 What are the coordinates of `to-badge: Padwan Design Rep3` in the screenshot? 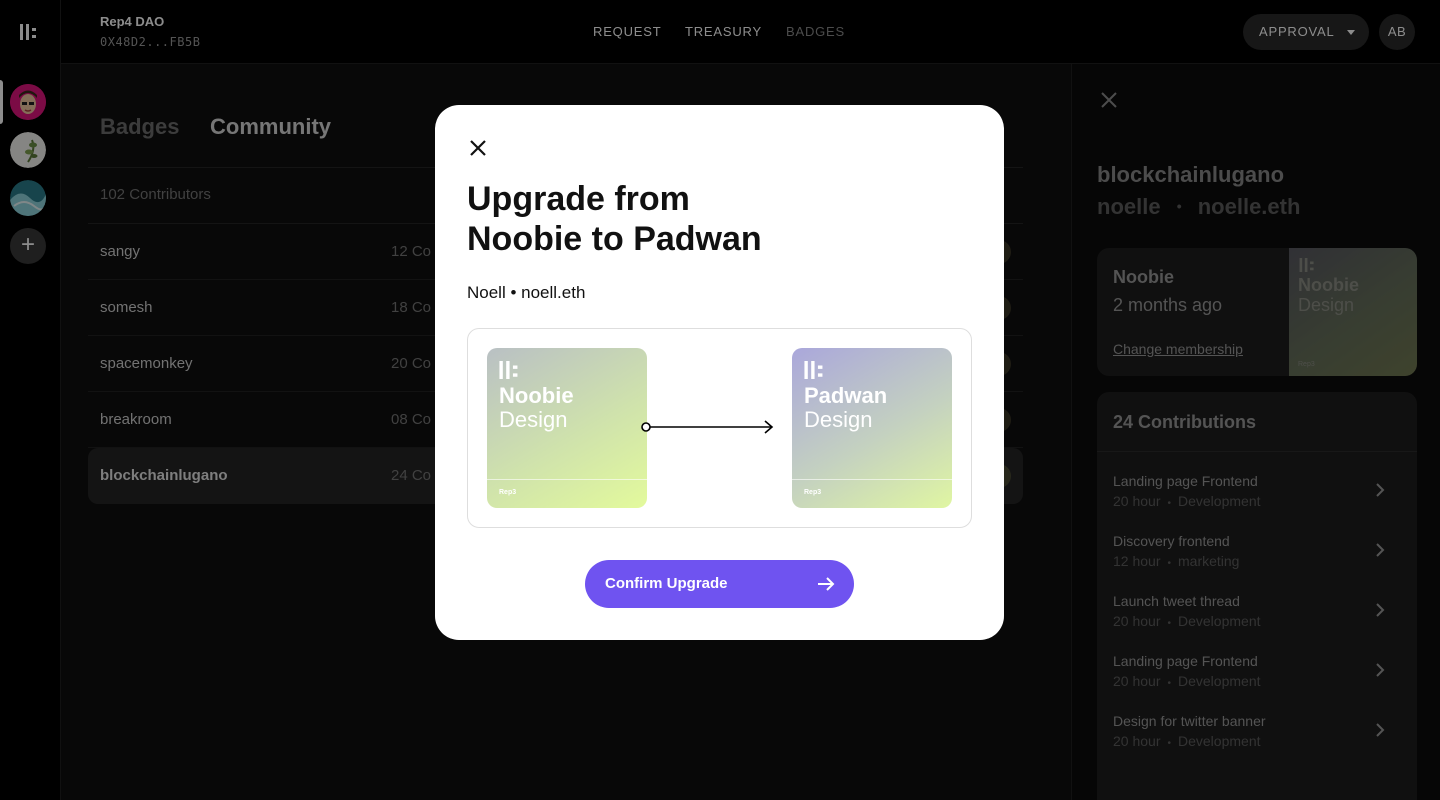 It's located at (872, 428).